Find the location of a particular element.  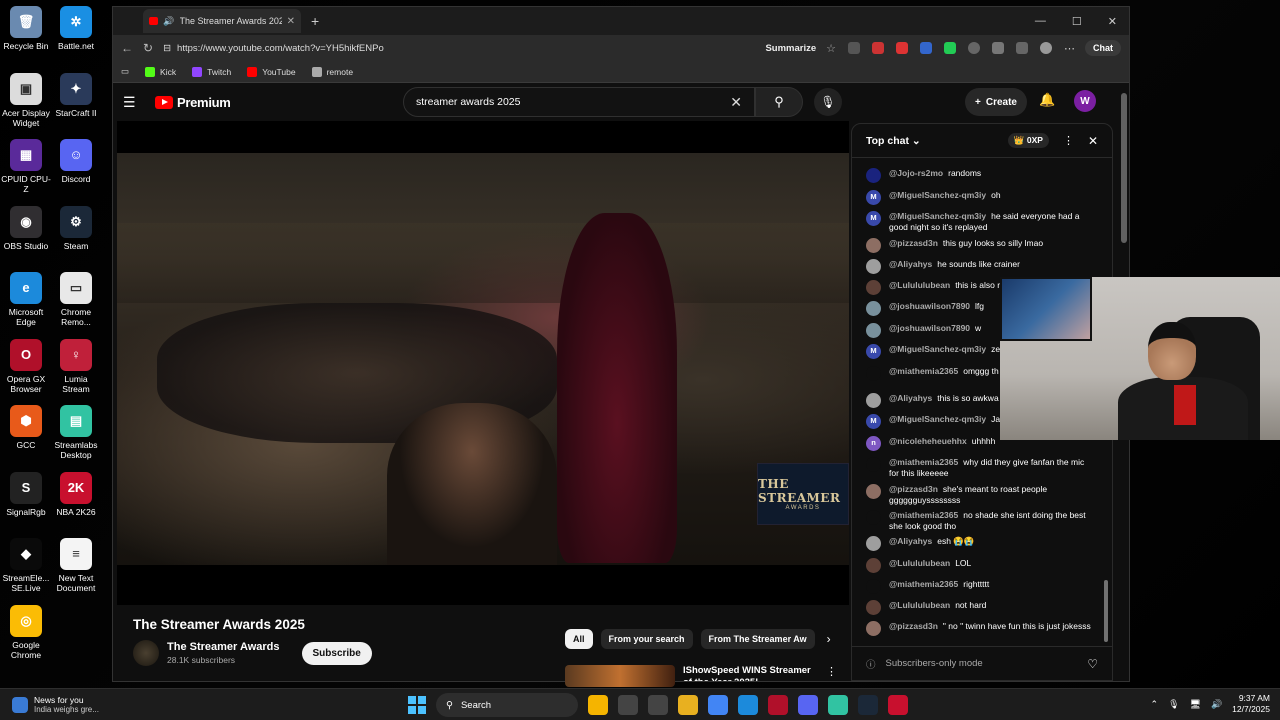

recommendation-thumbnail is located at coordinates (620, 676).